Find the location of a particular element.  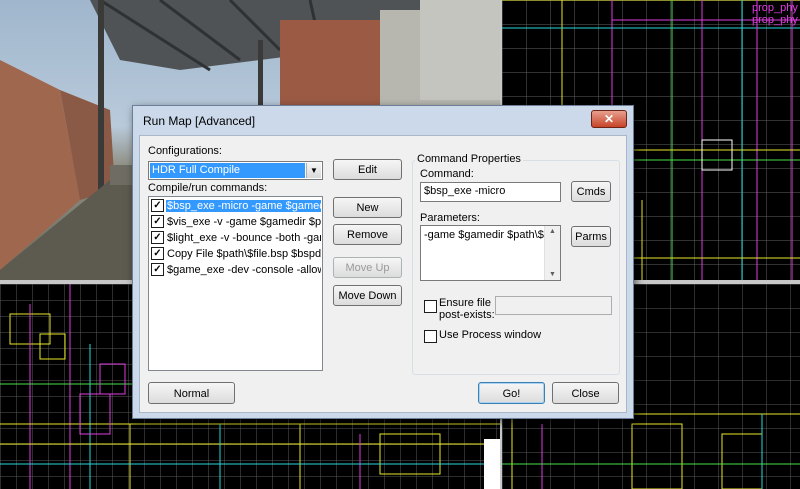

go-button: Go! is located at coordinates (511, 393).